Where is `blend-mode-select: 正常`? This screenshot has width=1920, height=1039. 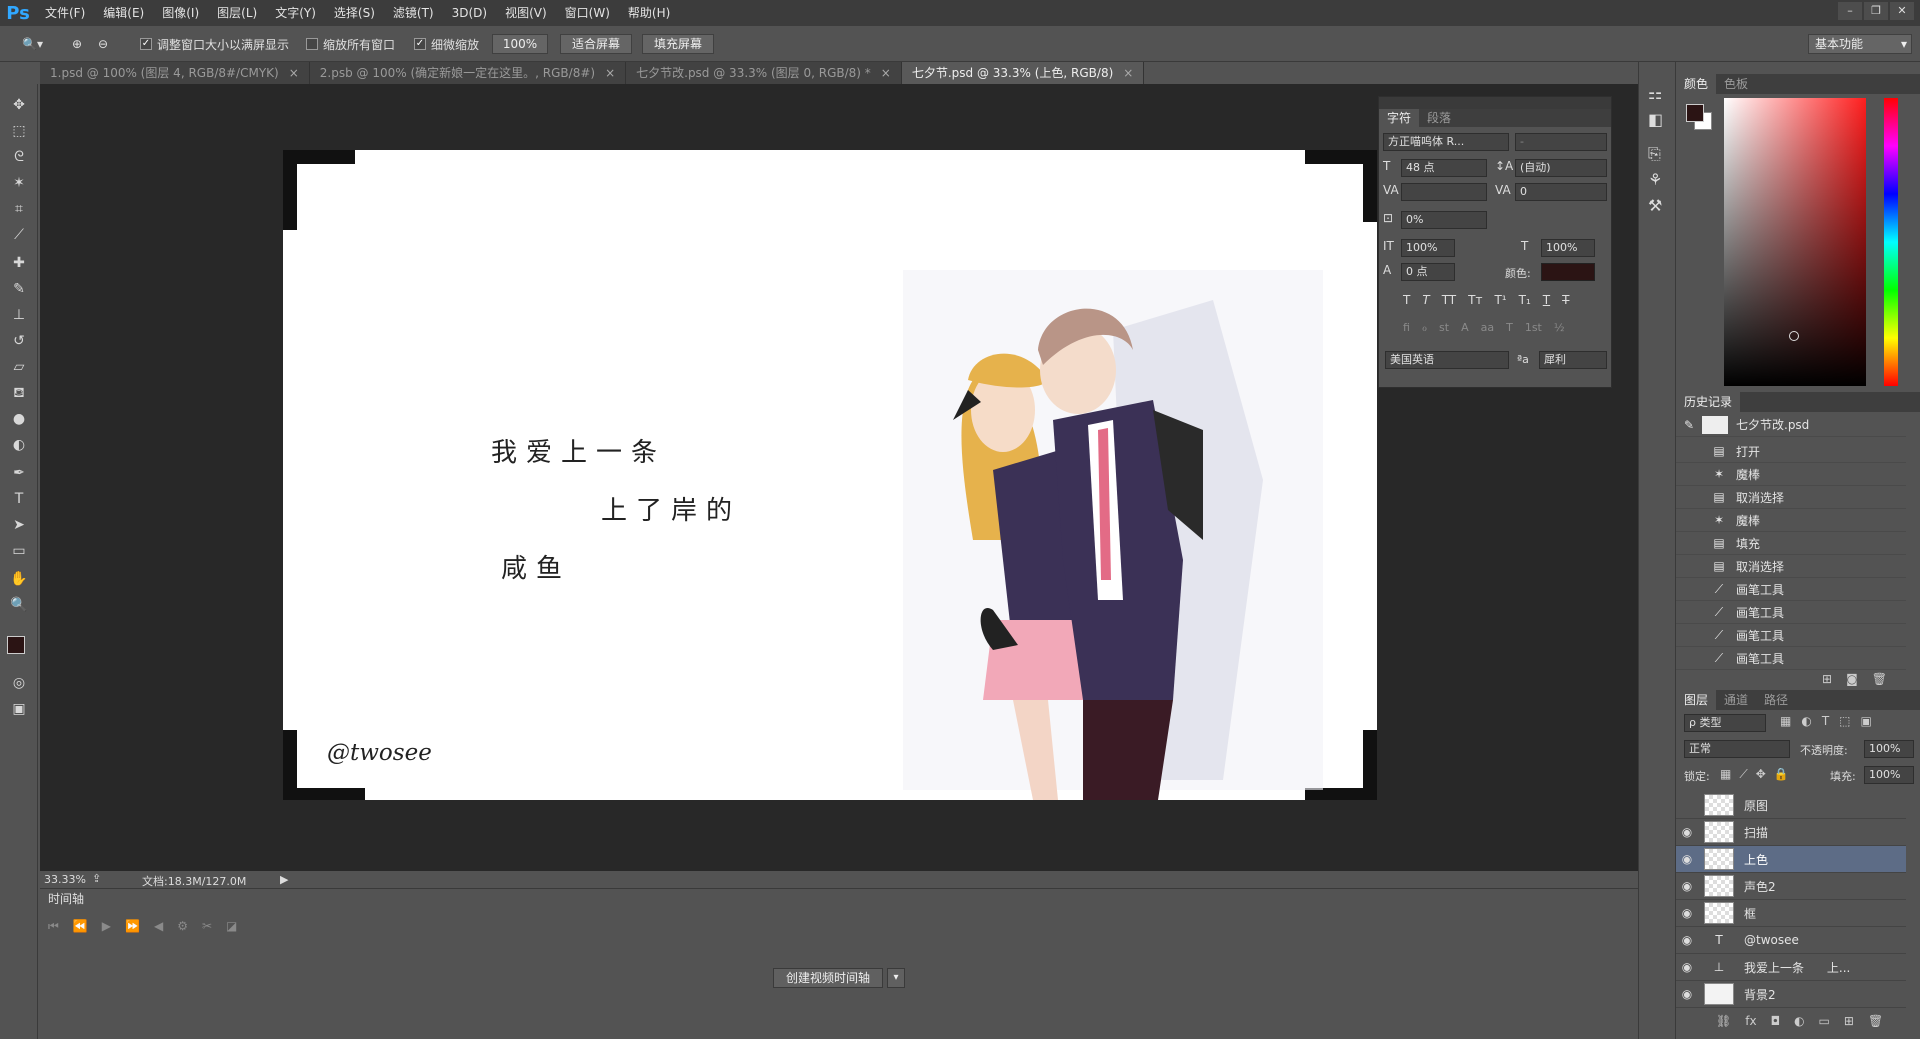 blend-mode-select: 正常 is located at coordinates (1737, 749).